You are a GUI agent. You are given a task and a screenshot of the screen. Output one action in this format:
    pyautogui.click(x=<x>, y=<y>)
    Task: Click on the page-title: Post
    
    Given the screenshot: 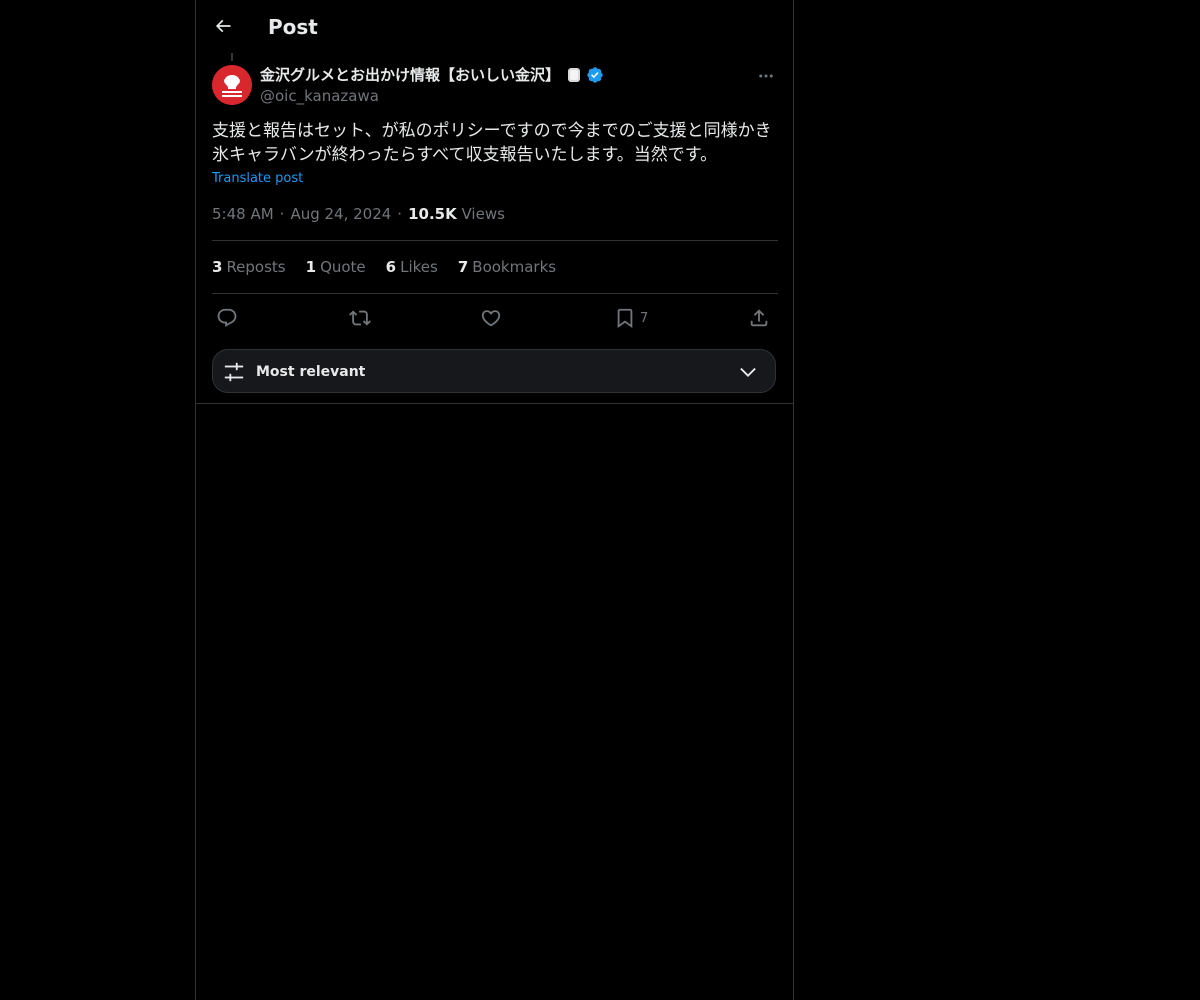 What is the action you would take?
    pyautogui.click(x=293, y=27)
    